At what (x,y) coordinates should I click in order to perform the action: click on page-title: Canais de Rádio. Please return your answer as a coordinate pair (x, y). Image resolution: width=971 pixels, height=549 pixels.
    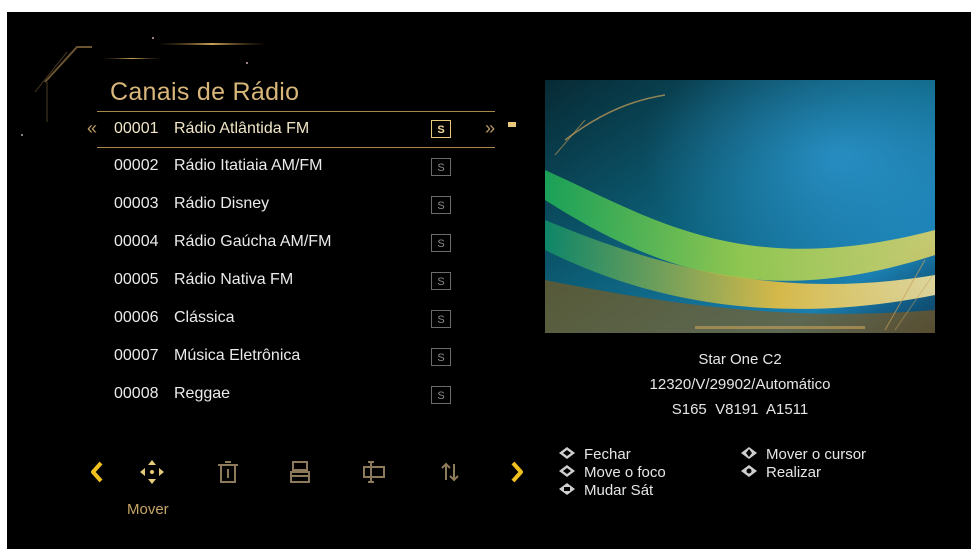
    Looking at the image, I should click on (205, 92).